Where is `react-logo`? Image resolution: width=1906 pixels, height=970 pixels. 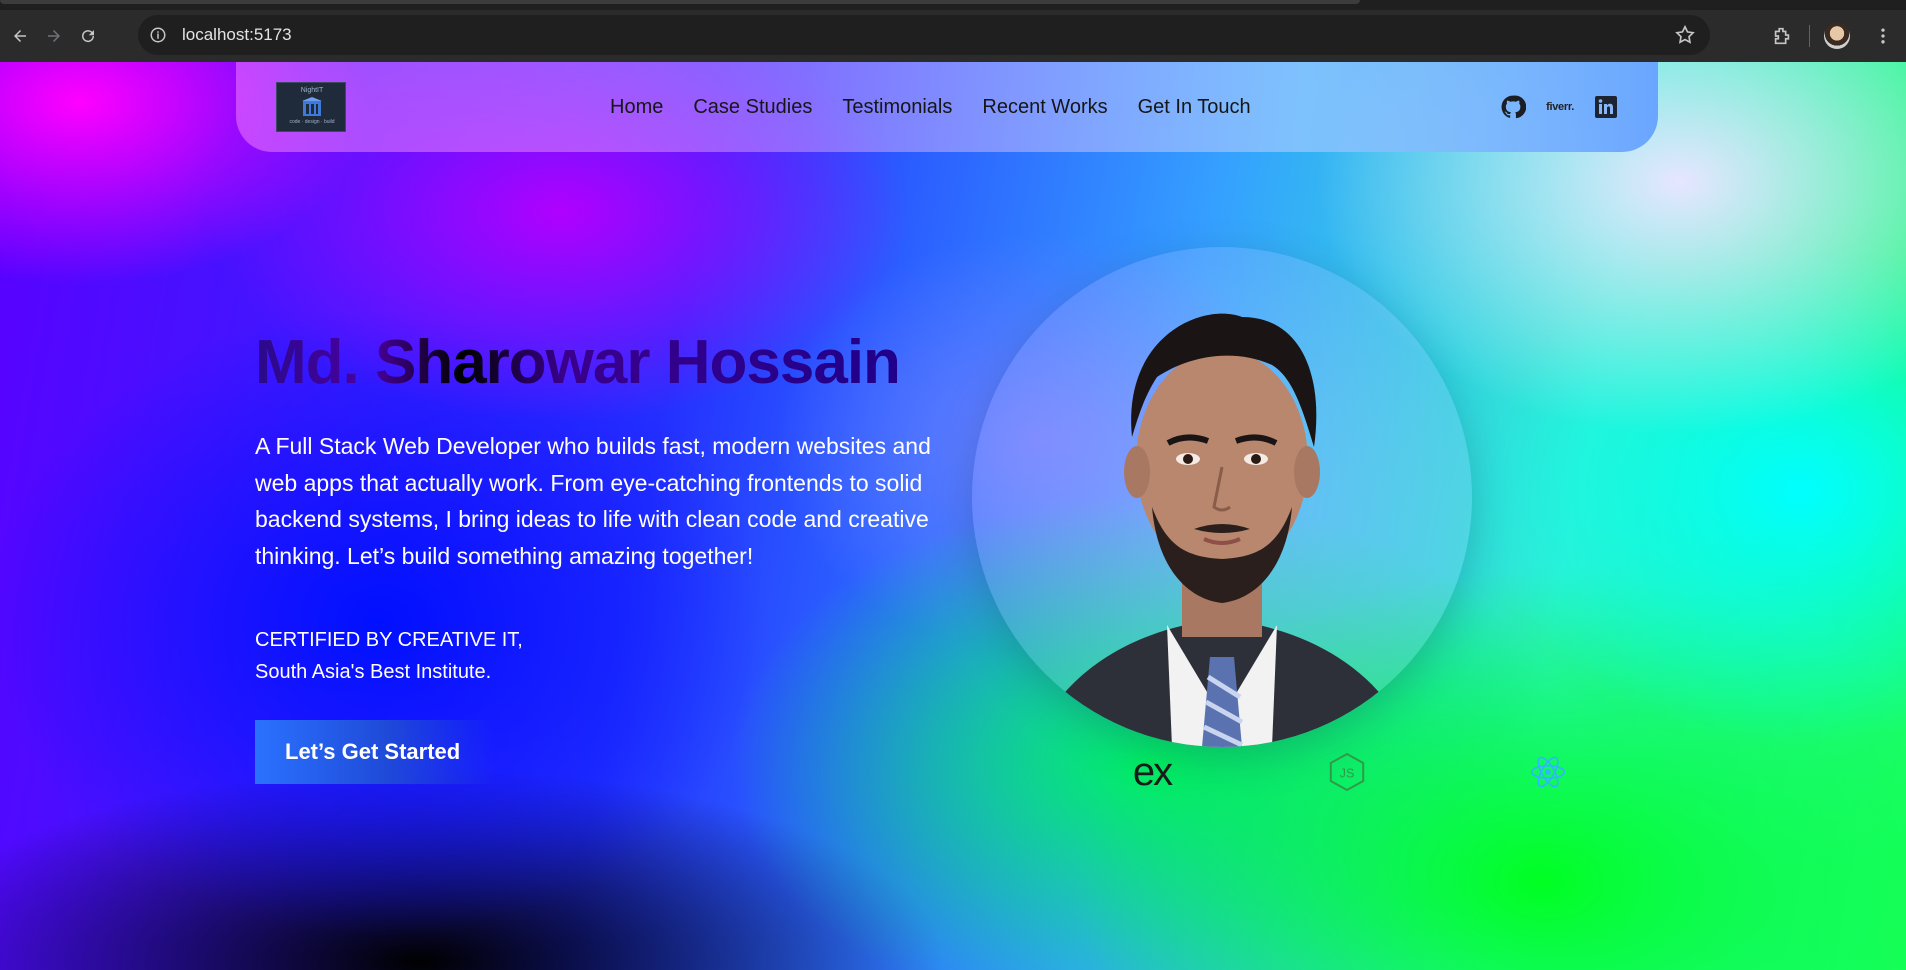
react-logo is located at coordinates (1548, 772).